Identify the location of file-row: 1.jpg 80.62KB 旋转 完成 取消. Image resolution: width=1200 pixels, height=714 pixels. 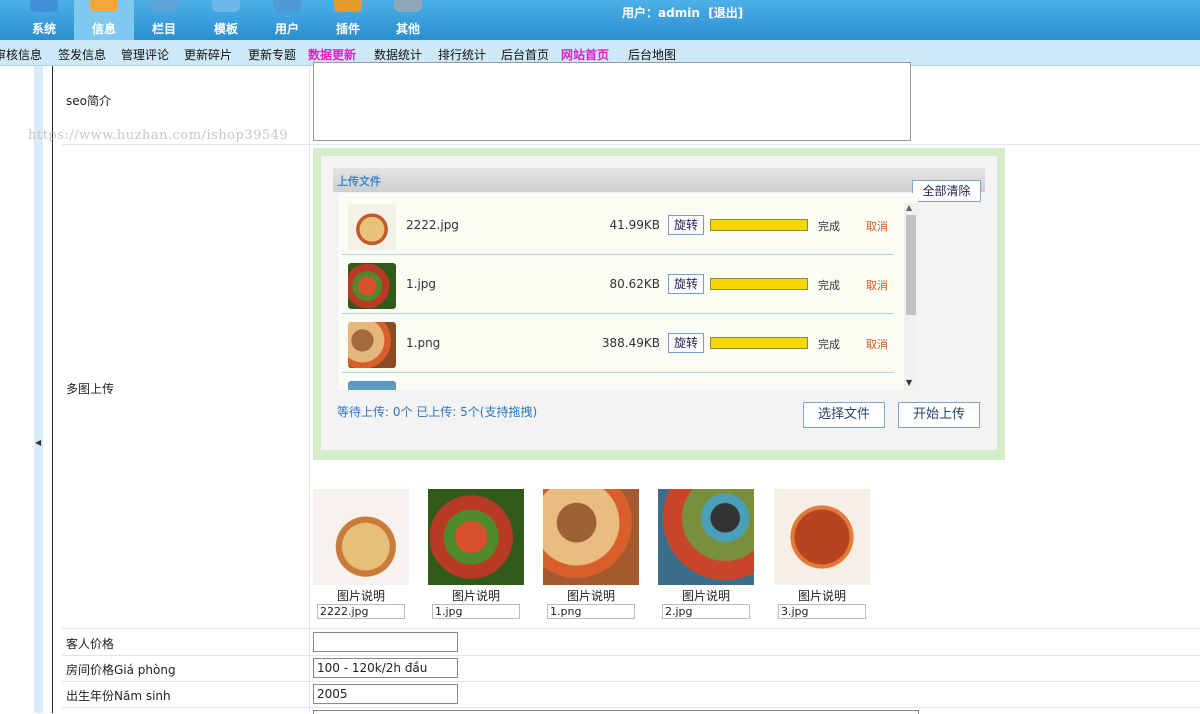
(618, 285).